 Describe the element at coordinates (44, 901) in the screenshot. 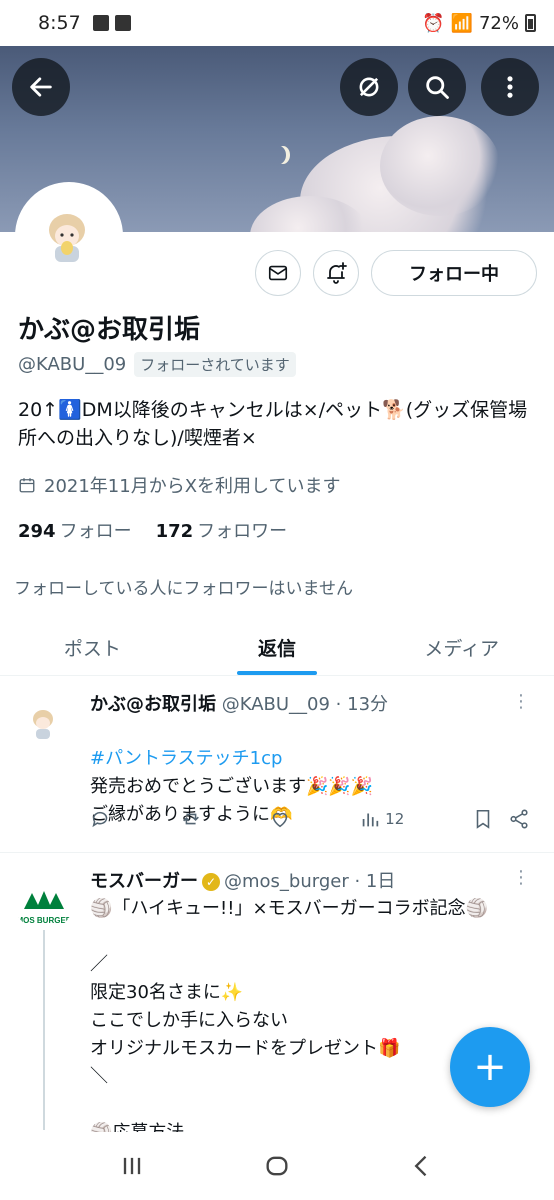

I see `mos-burger-logo: MOS BURGER` at that location.